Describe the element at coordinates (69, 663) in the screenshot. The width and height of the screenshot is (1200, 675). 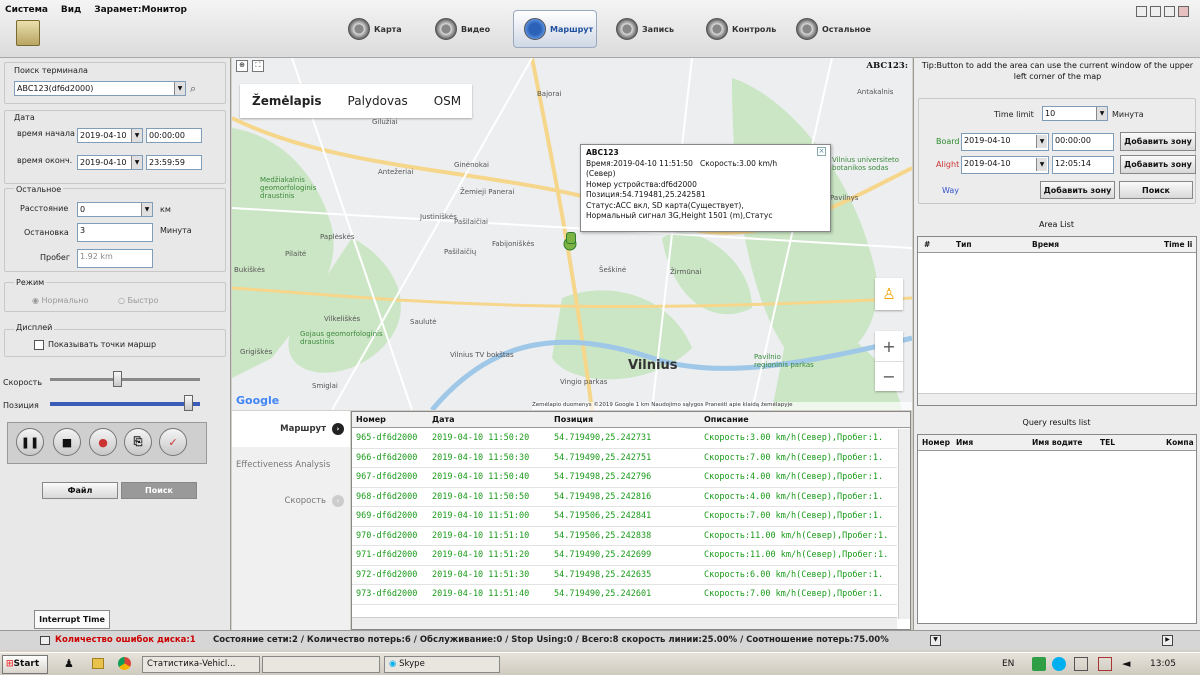
I see `user-icon: ♟` at that location.